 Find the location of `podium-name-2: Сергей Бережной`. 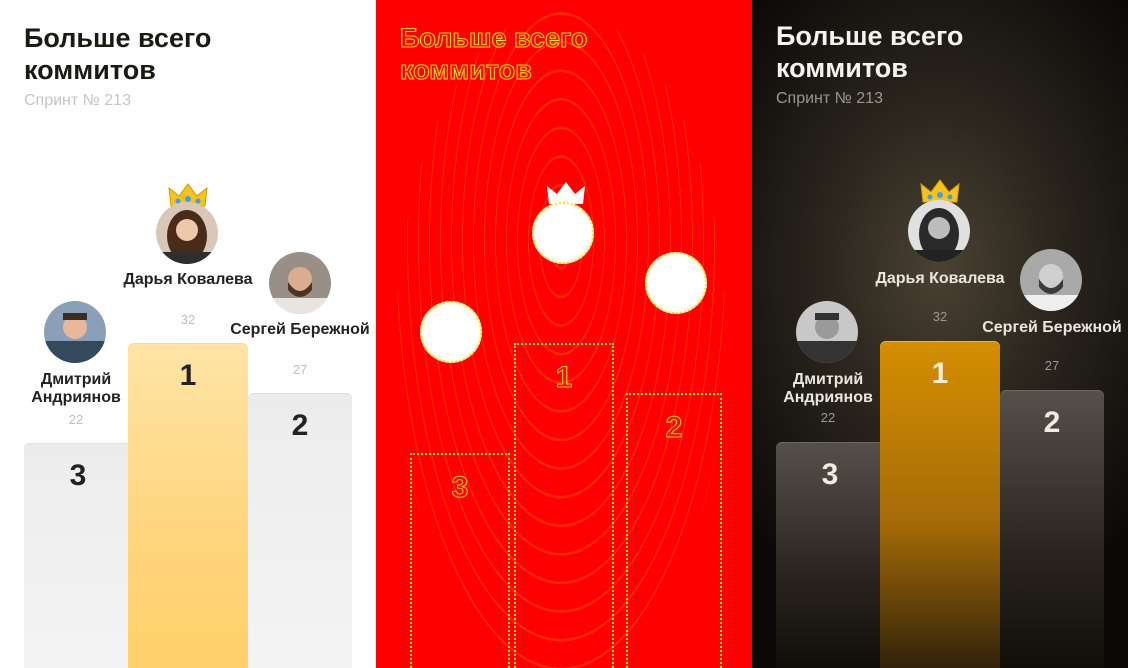

podium-name-2: Сергей Бережной is located at coordinates (300, 329).